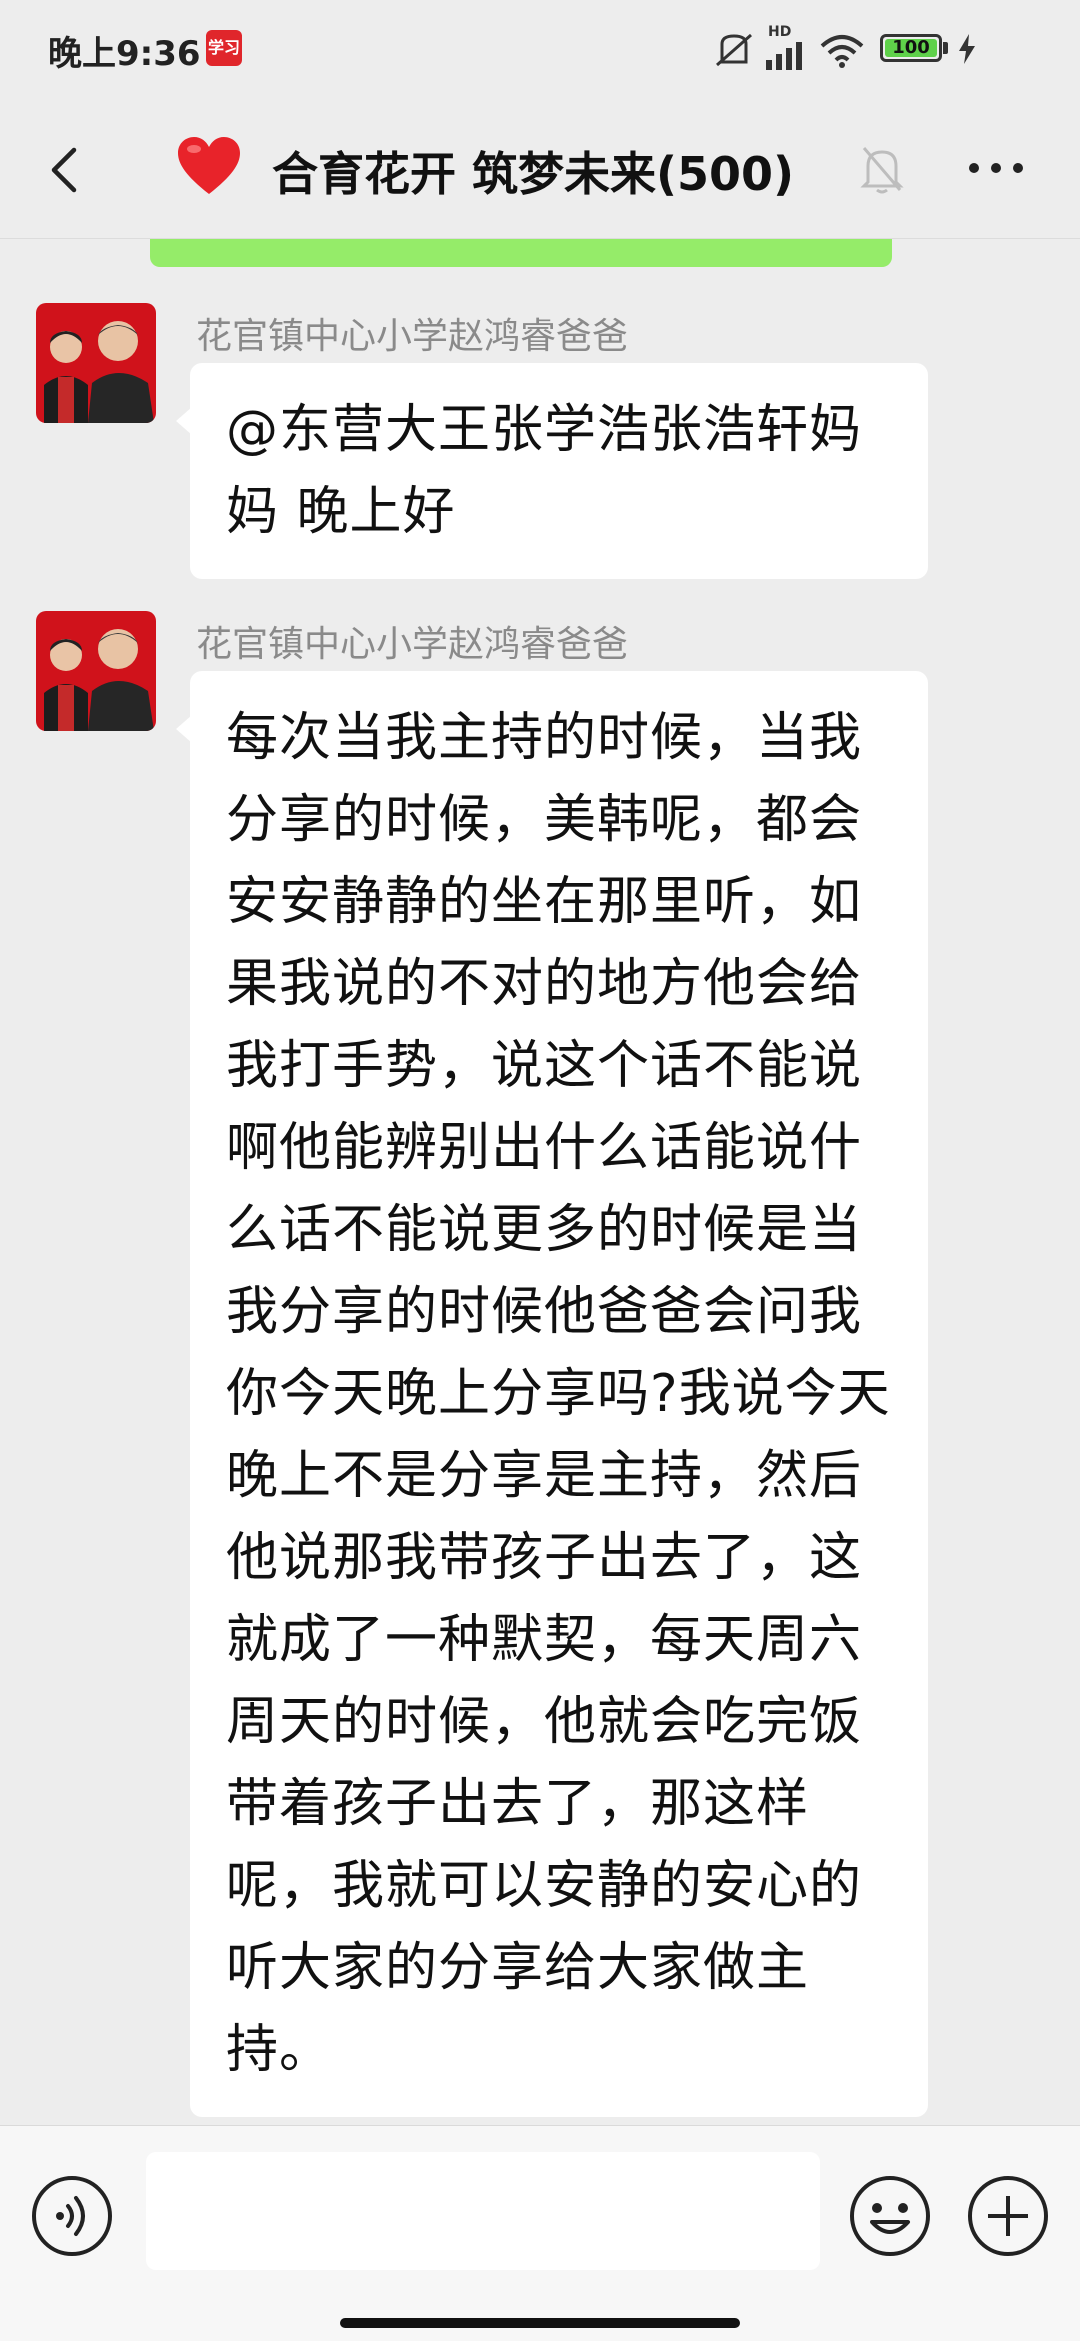 This screenshot has height=2341, width=1080. I want to click on battery-level: 100, so click(911, 47).